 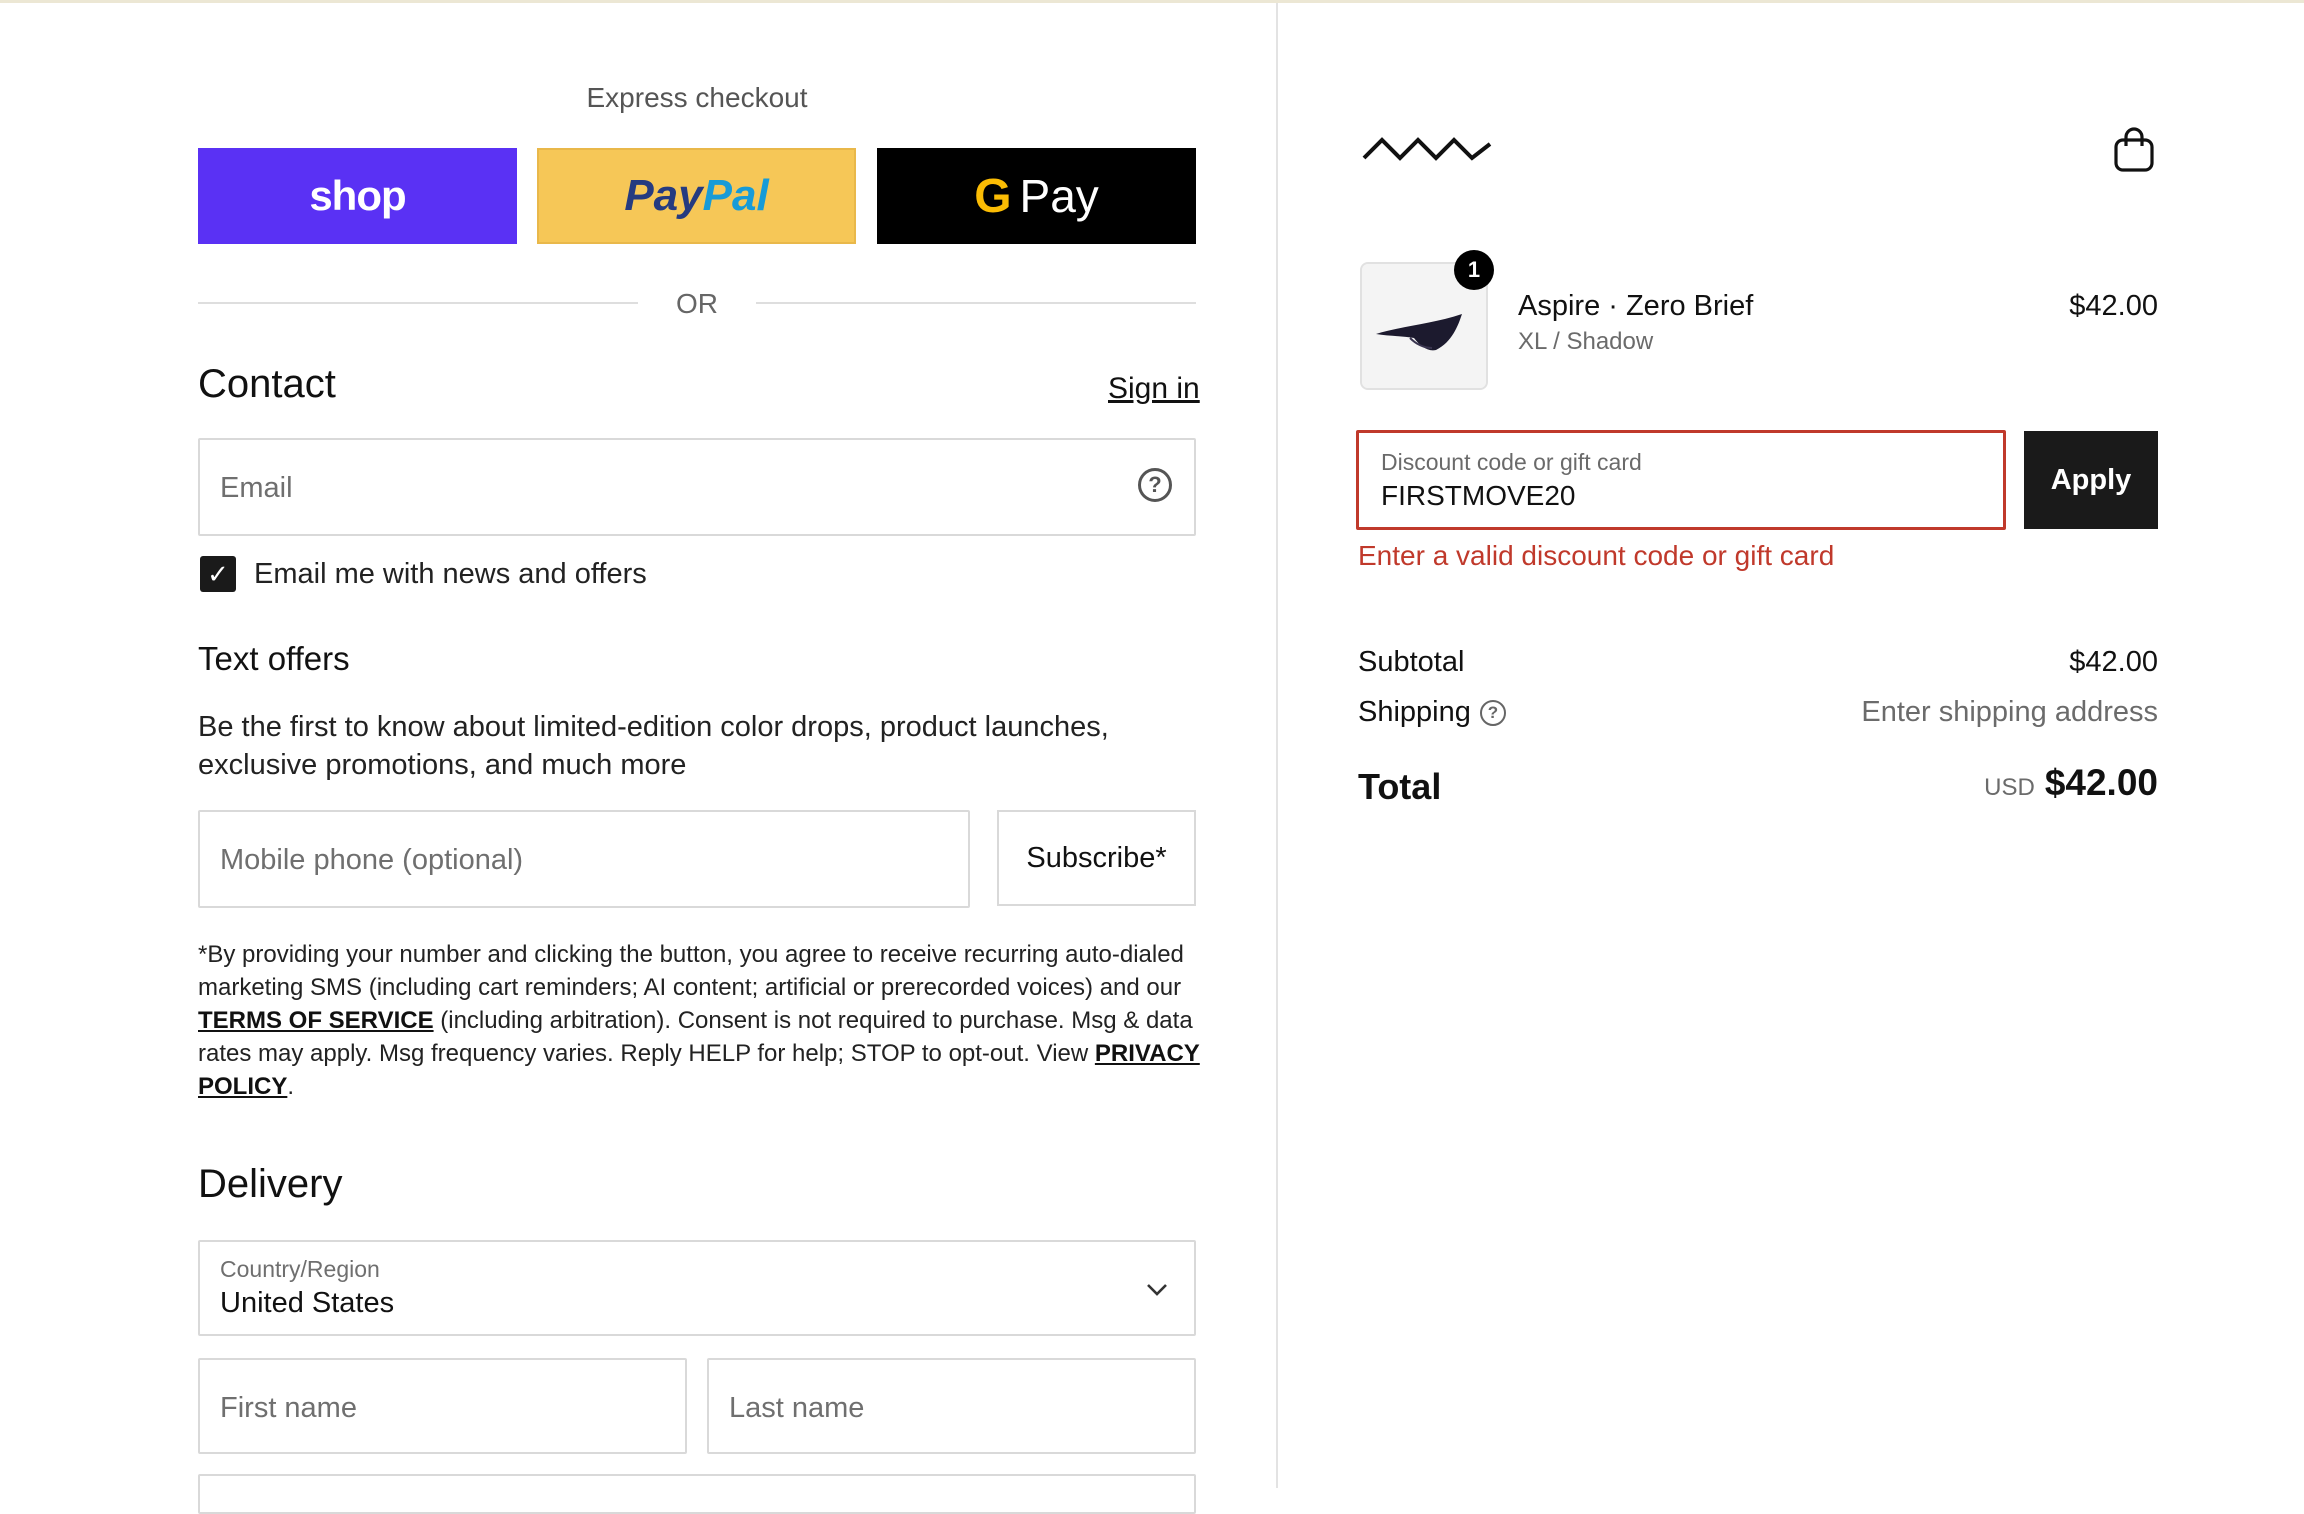 What do you see at coordinates (1478, 495) in the screenshot?
I see `discount-code-value: FIRSTMOVE20` at bounding box center [1478, 495].